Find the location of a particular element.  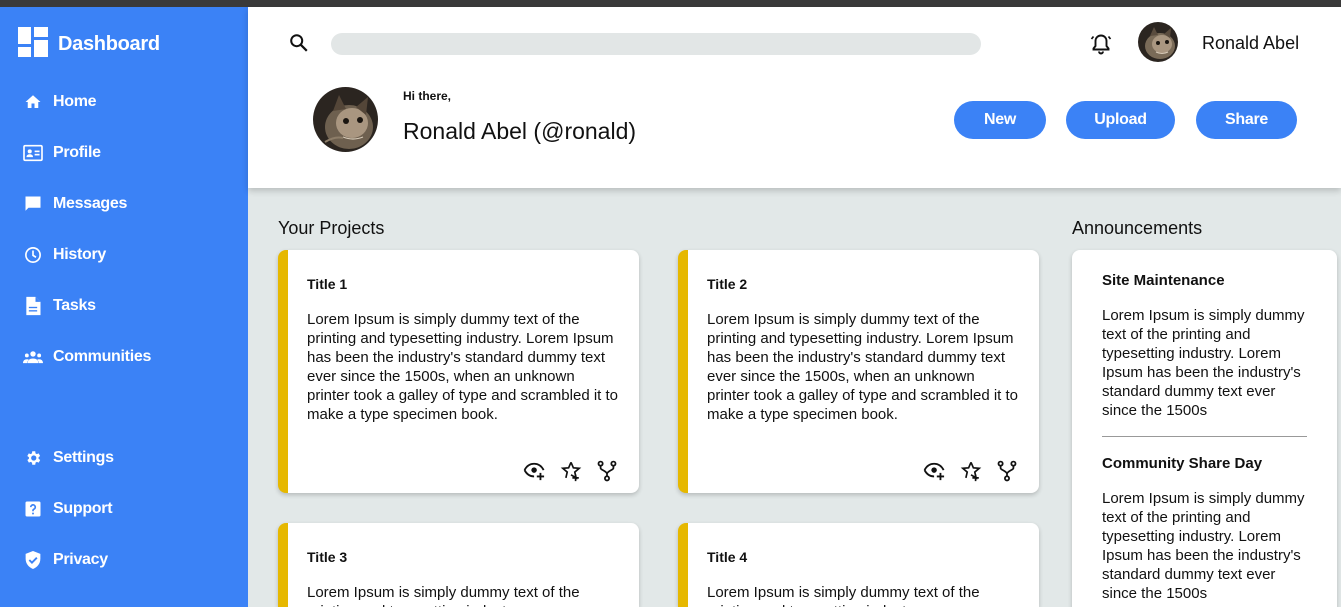

sidebar-item-label: Support is located at coordinates (83, 508).